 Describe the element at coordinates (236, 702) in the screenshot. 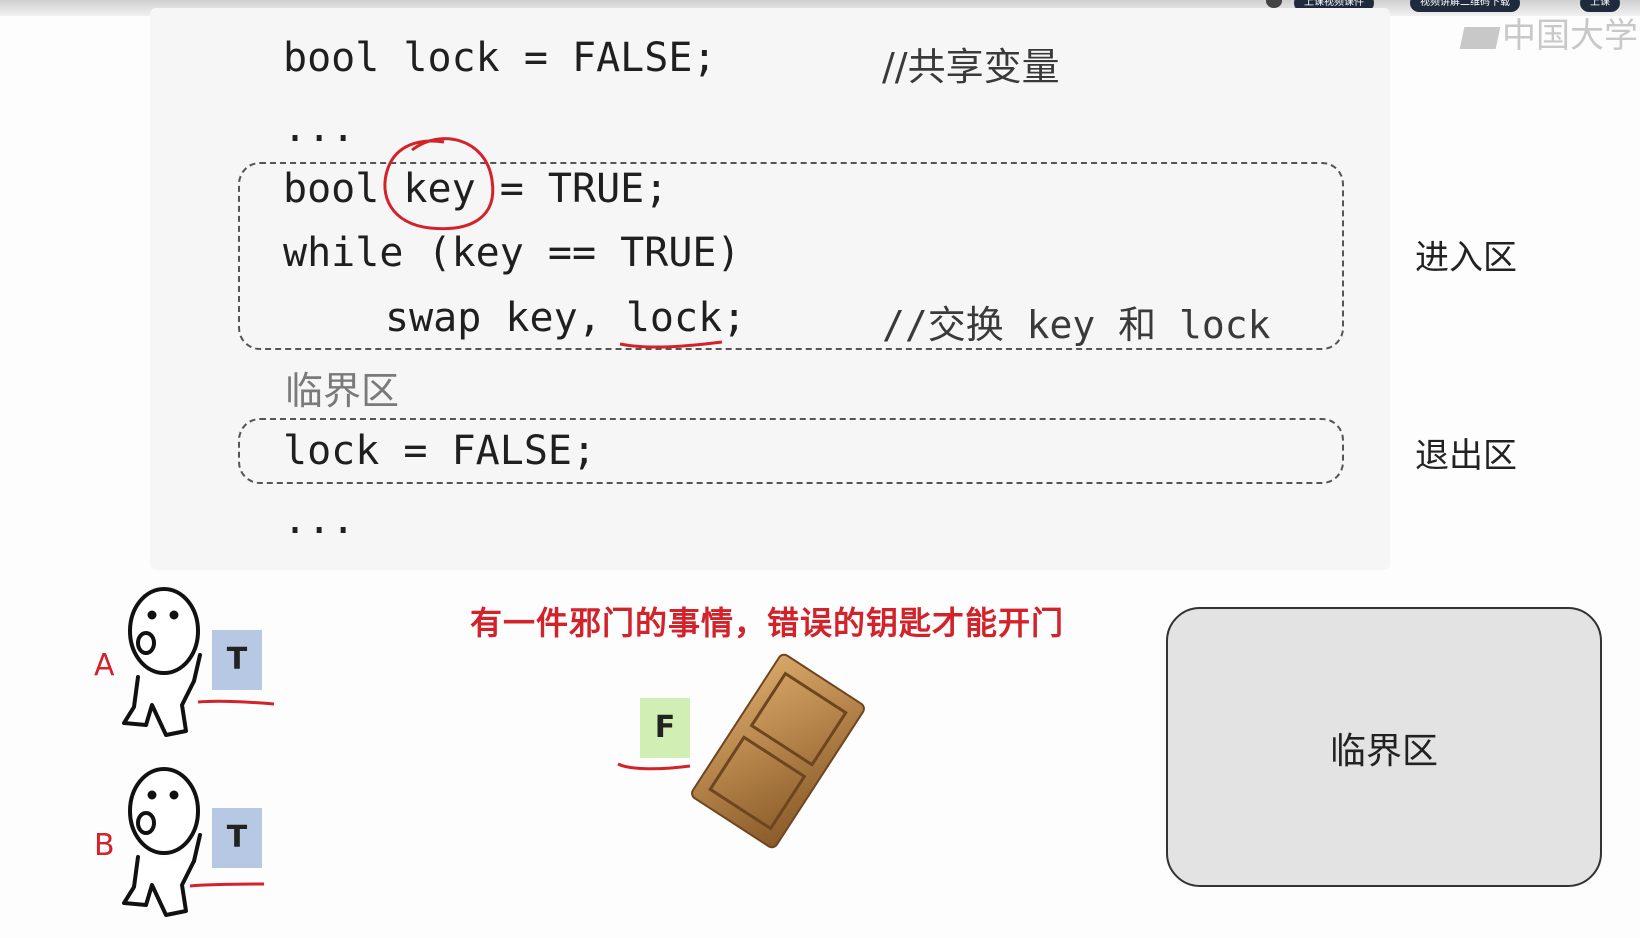

I see `token-a-underline` at that location.